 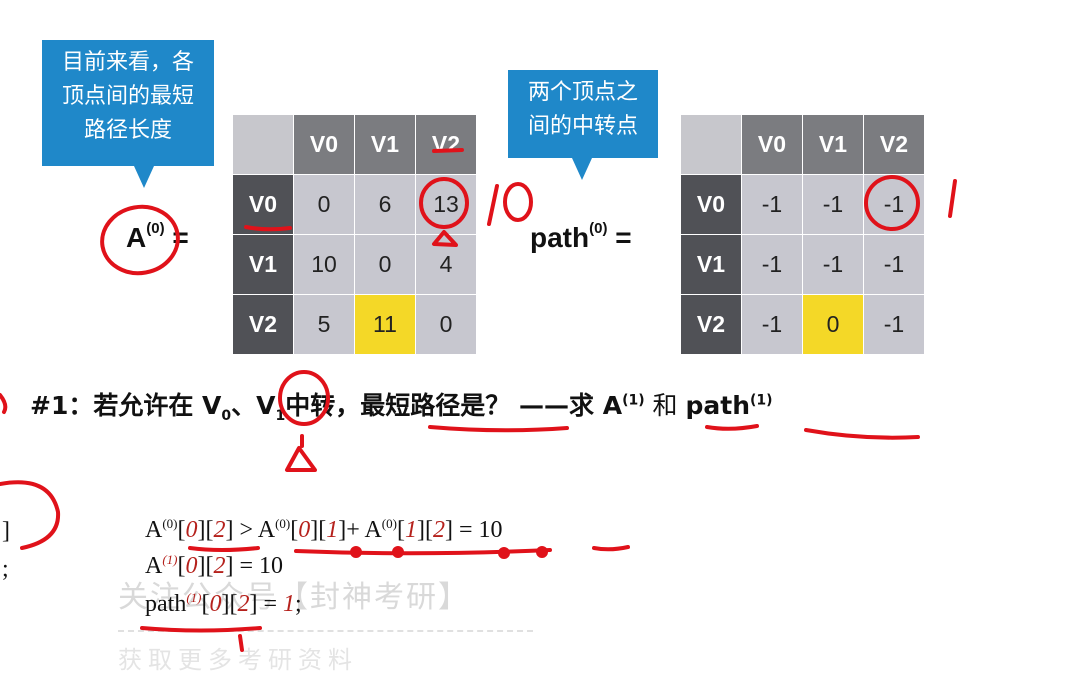 I want to click on formula-line-1: A(0)[0][2] > A(0)[0][1]+ A(0)[1][2] = 10, so click(x=324, y=529).